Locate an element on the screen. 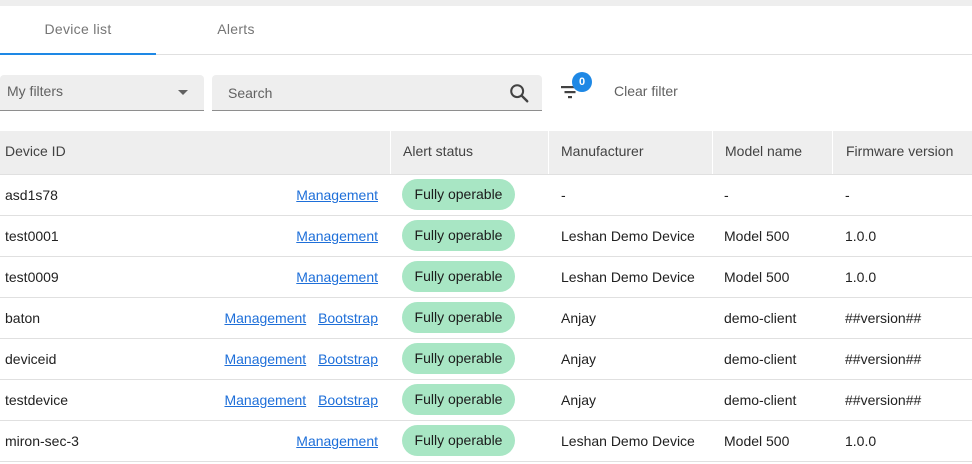 This screenshot has width=972, height=464. table-row: asd1s78 Management Fully operable - - - is located at coordinates (486, 195).